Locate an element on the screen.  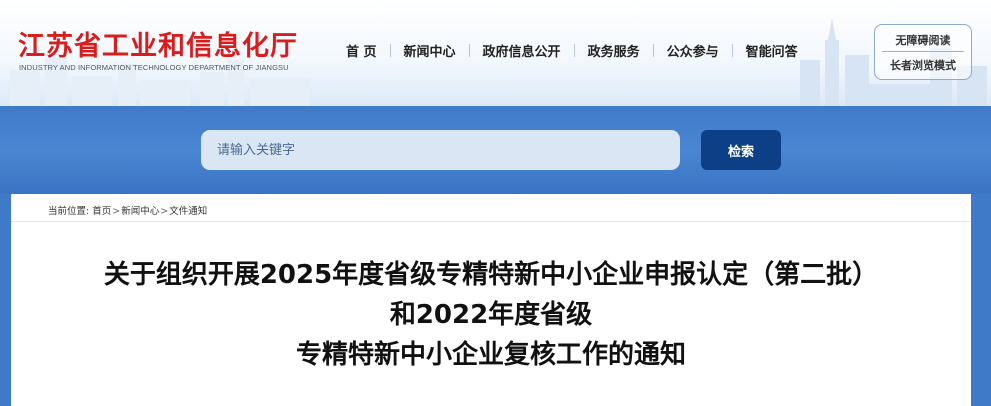
nav-item-participation: 公众参与 is located at coordinates (693, 50).